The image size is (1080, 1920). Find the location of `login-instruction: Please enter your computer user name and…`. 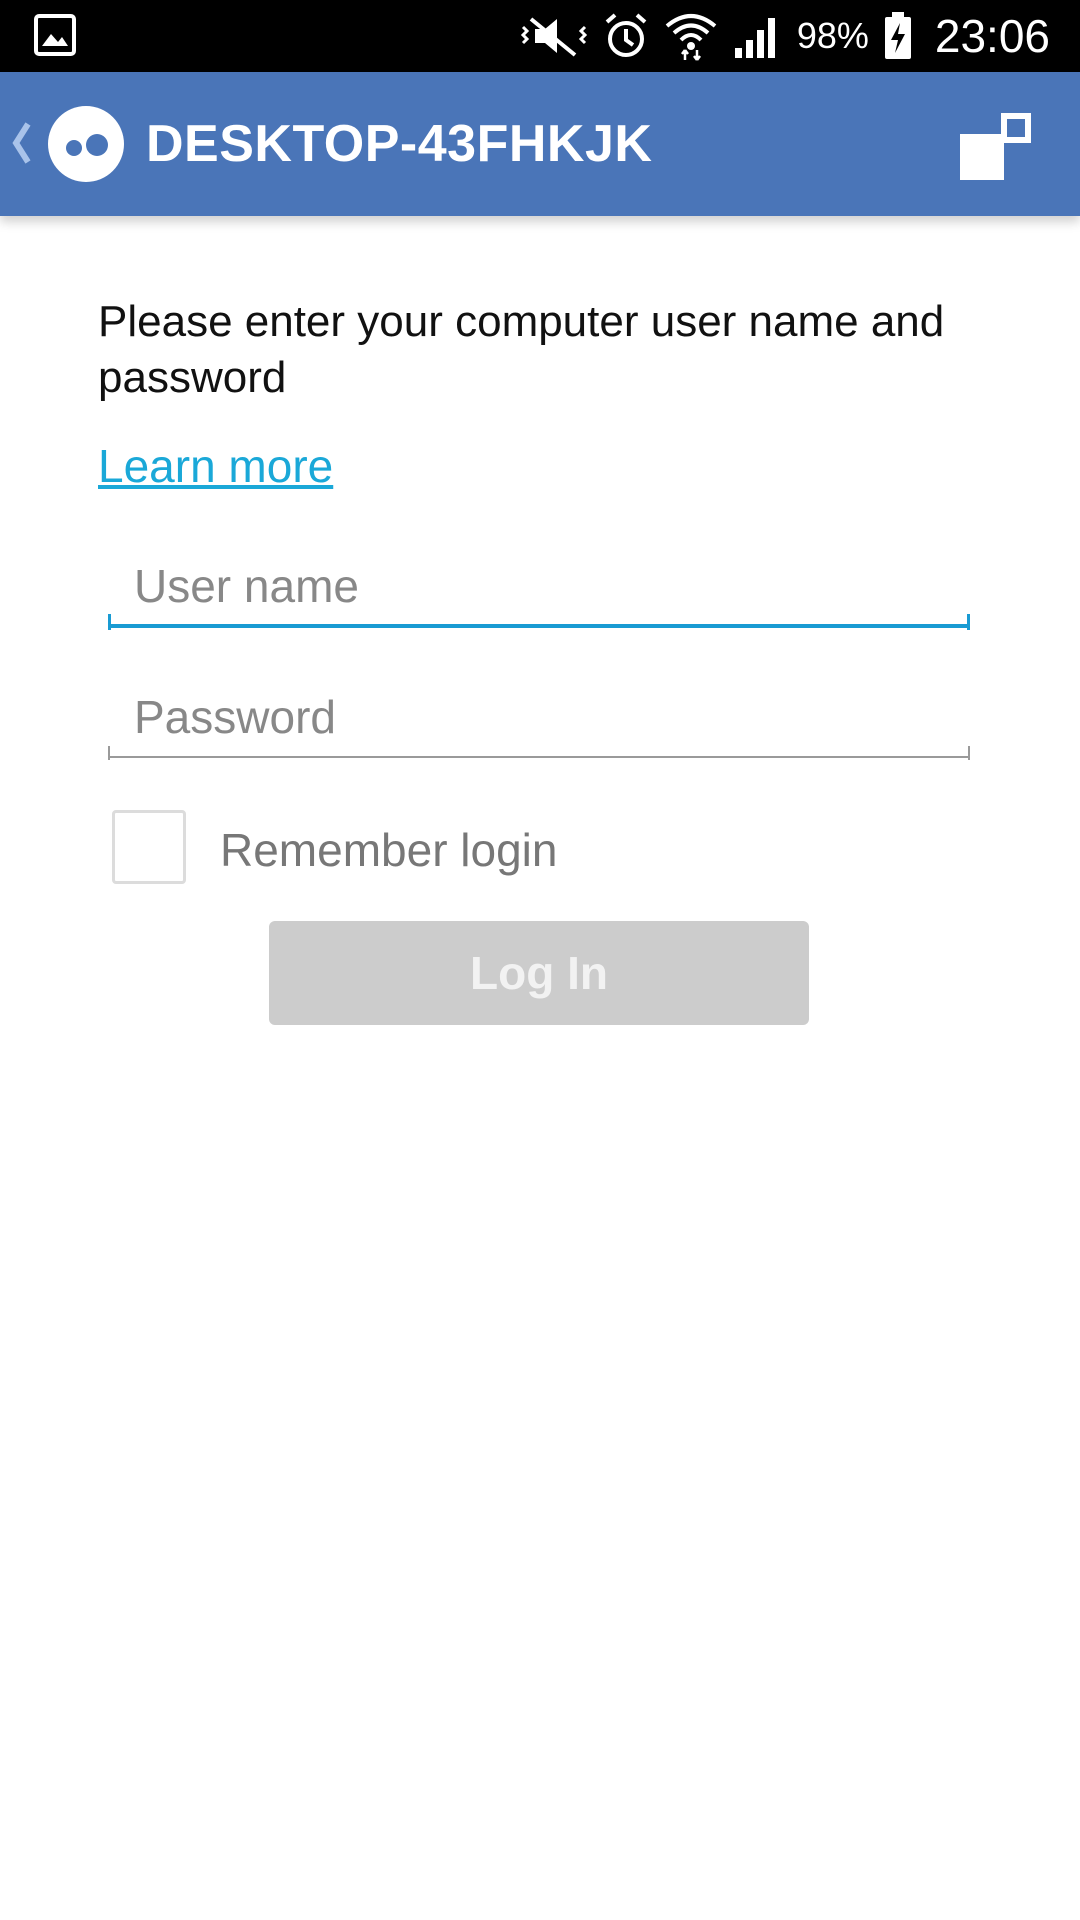

login-instruction: Please enter your computer user name and… is located at coordinates (521, 349).